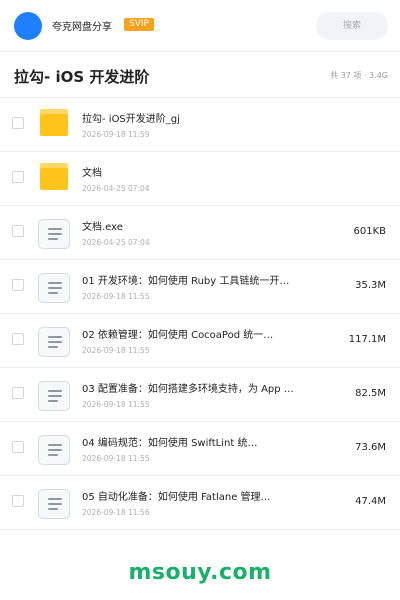  What do you see at coordinates (139, 24) in the screenshot?
I see `svip-badge: SVIP` at bounding box center [139, 24].